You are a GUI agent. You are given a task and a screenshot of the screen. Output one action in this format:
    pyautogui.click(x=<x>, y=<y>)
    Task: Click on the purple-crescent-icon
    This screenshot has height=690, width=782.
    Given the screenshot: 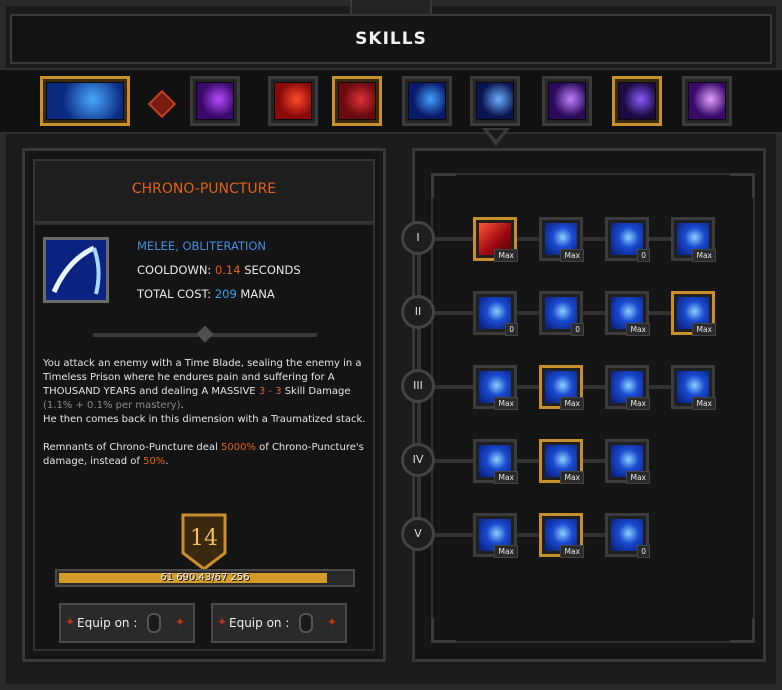 What is the action you would take?
    pyautogui.click(x=567, y=101)
    